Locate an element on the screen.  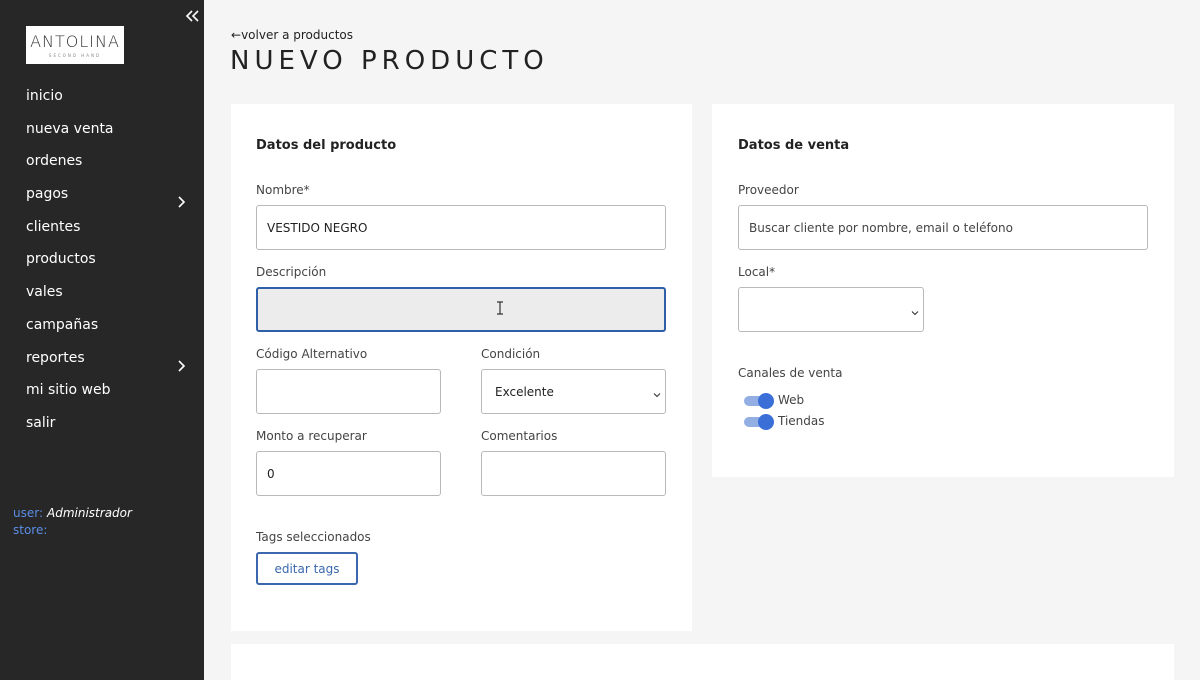
sidebar-item-label: campañas is located at coordinates (62, 324).